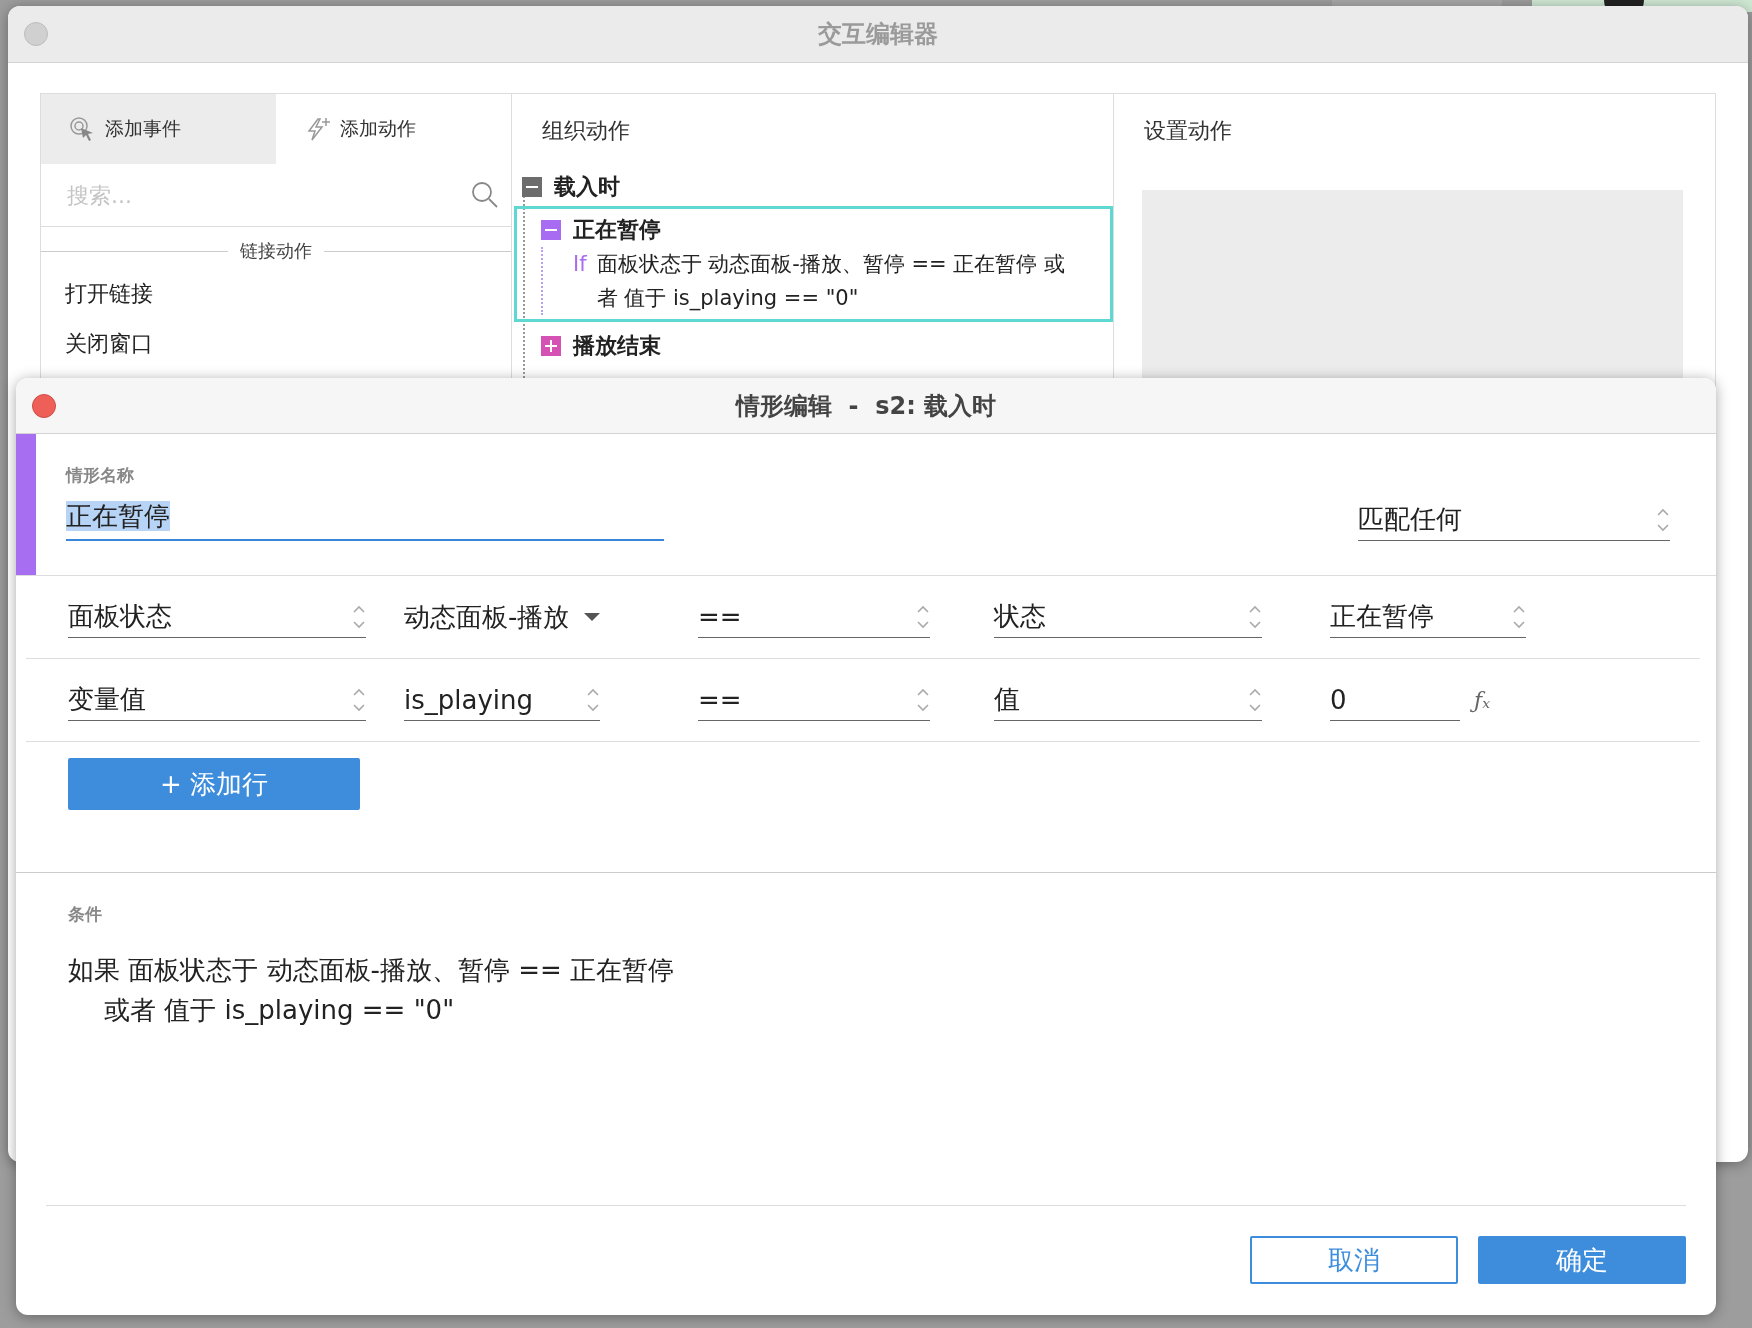 The image size is (1752, 1328). I want to click on panel-heading: 设置动作, so click(1188, 131).